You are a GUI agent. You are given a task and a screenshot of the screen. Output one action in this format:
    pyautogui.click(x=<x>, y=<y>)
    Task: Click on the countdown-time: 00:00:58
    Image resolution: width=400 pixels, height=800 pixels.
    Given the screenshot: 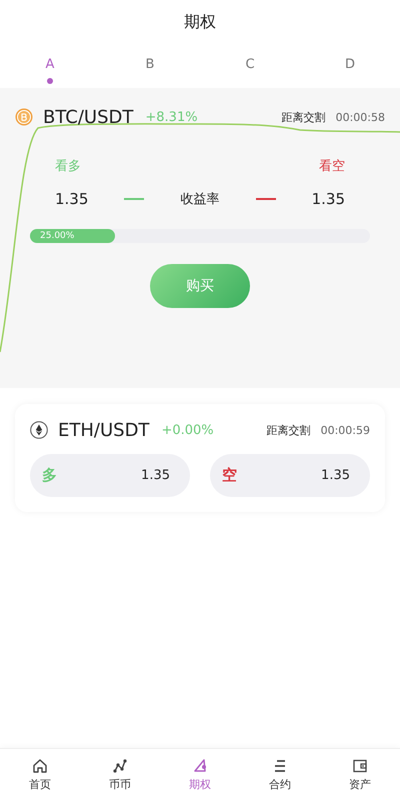 What is the action you would take?
    pyautogui.click(x=360, y=117)
    